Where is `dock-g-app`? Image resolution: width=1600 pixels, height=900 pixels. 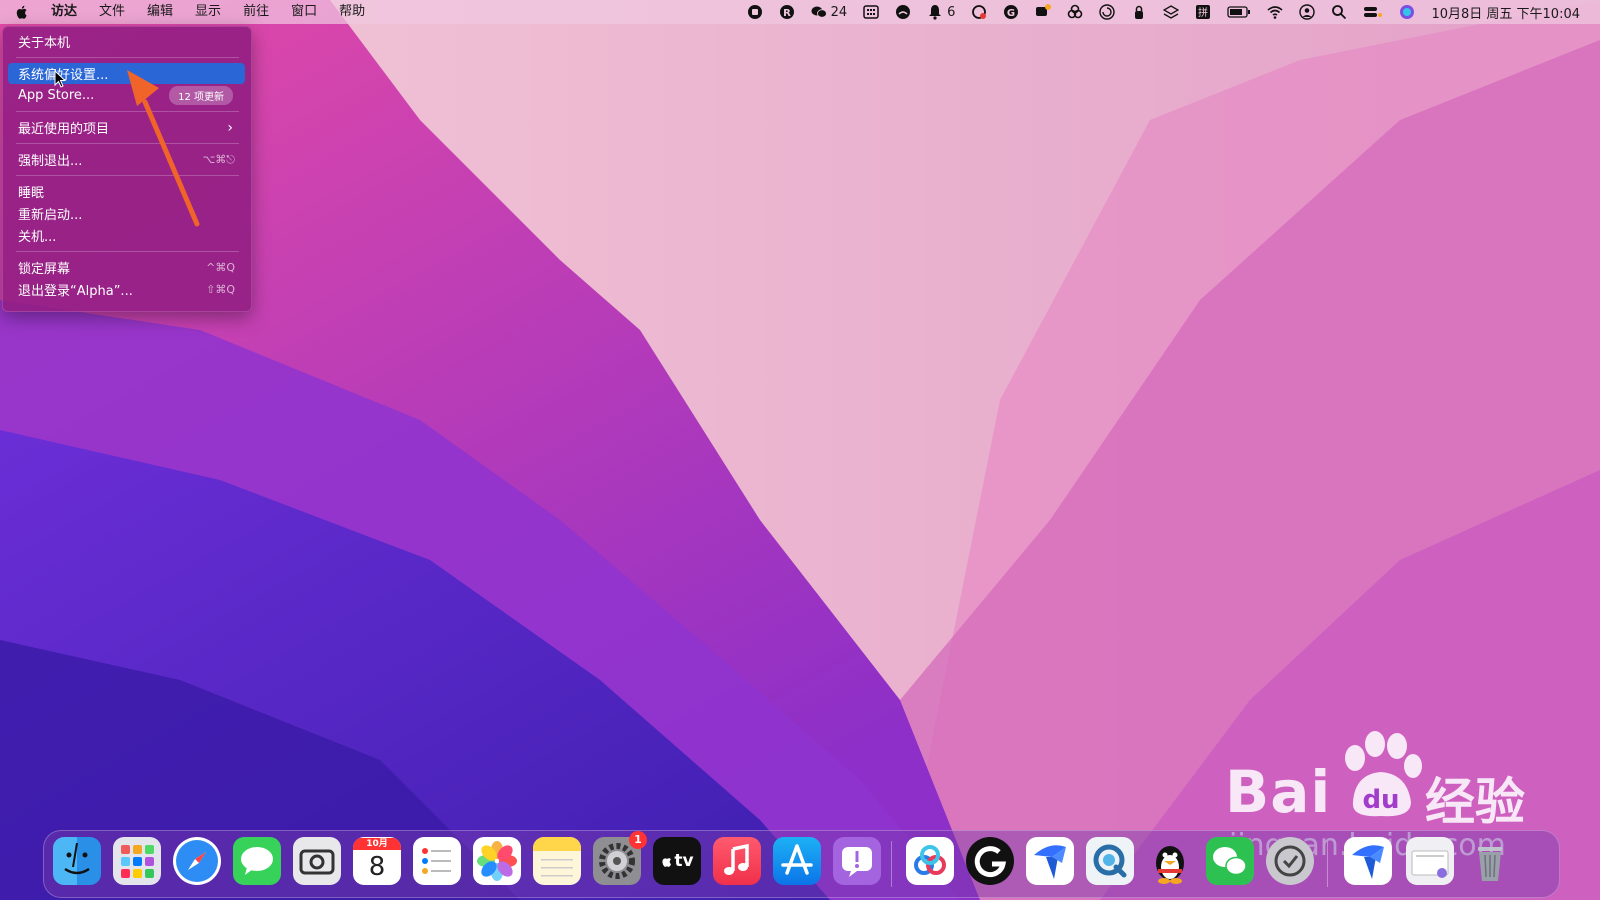
dock-g-app is located at coordinates (990, 861).